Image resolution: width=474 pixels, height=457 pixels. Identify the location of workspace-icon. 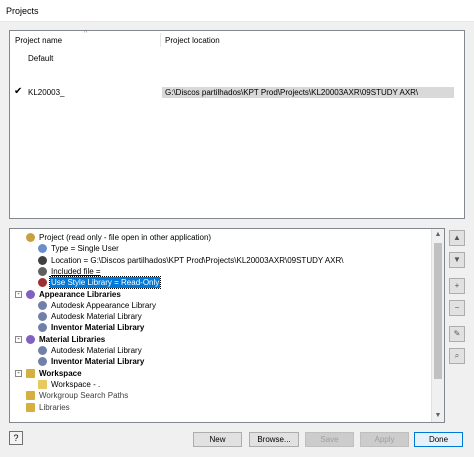
(30, 373).